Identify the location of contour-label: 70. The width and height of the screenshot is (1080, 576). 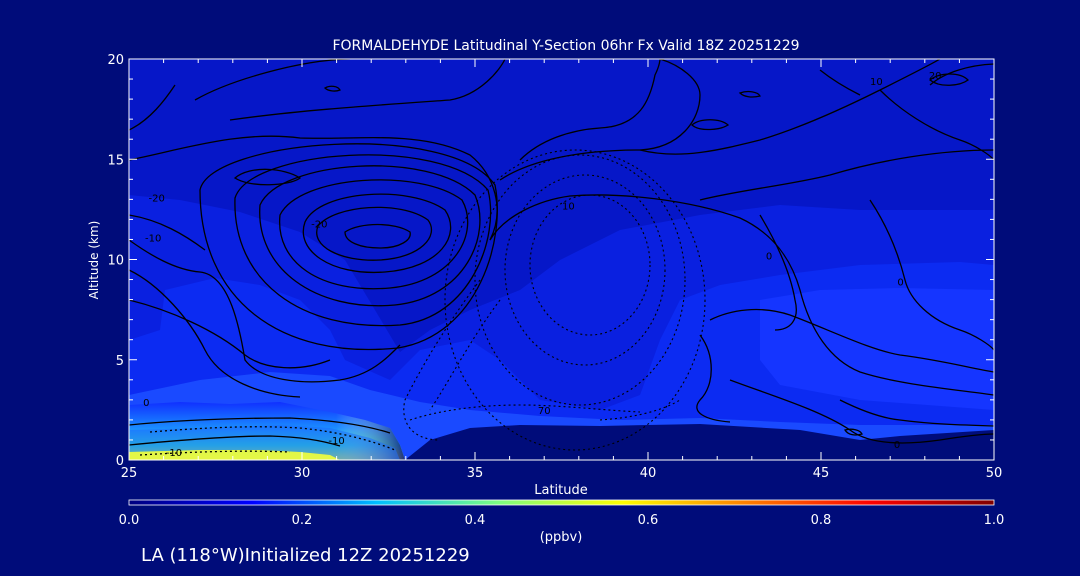
(544, 411).